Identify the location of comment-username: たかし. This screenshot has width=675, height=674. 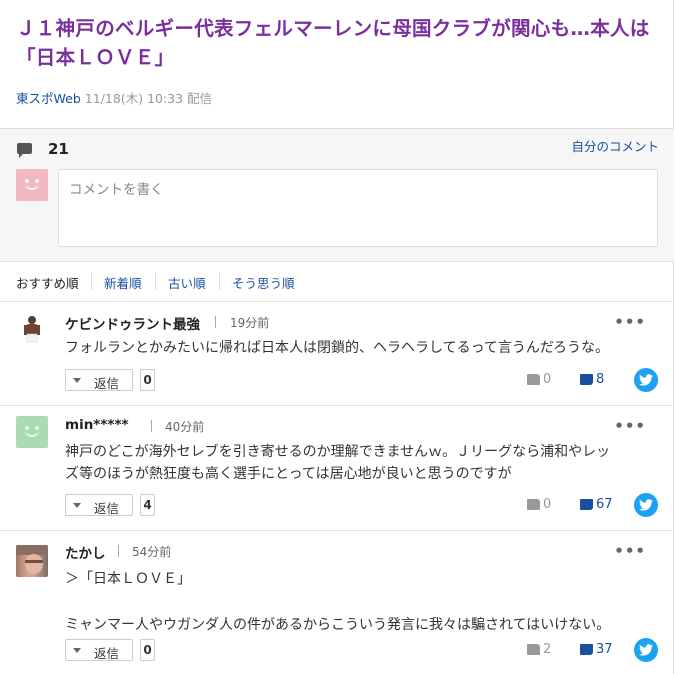
(85, 552).